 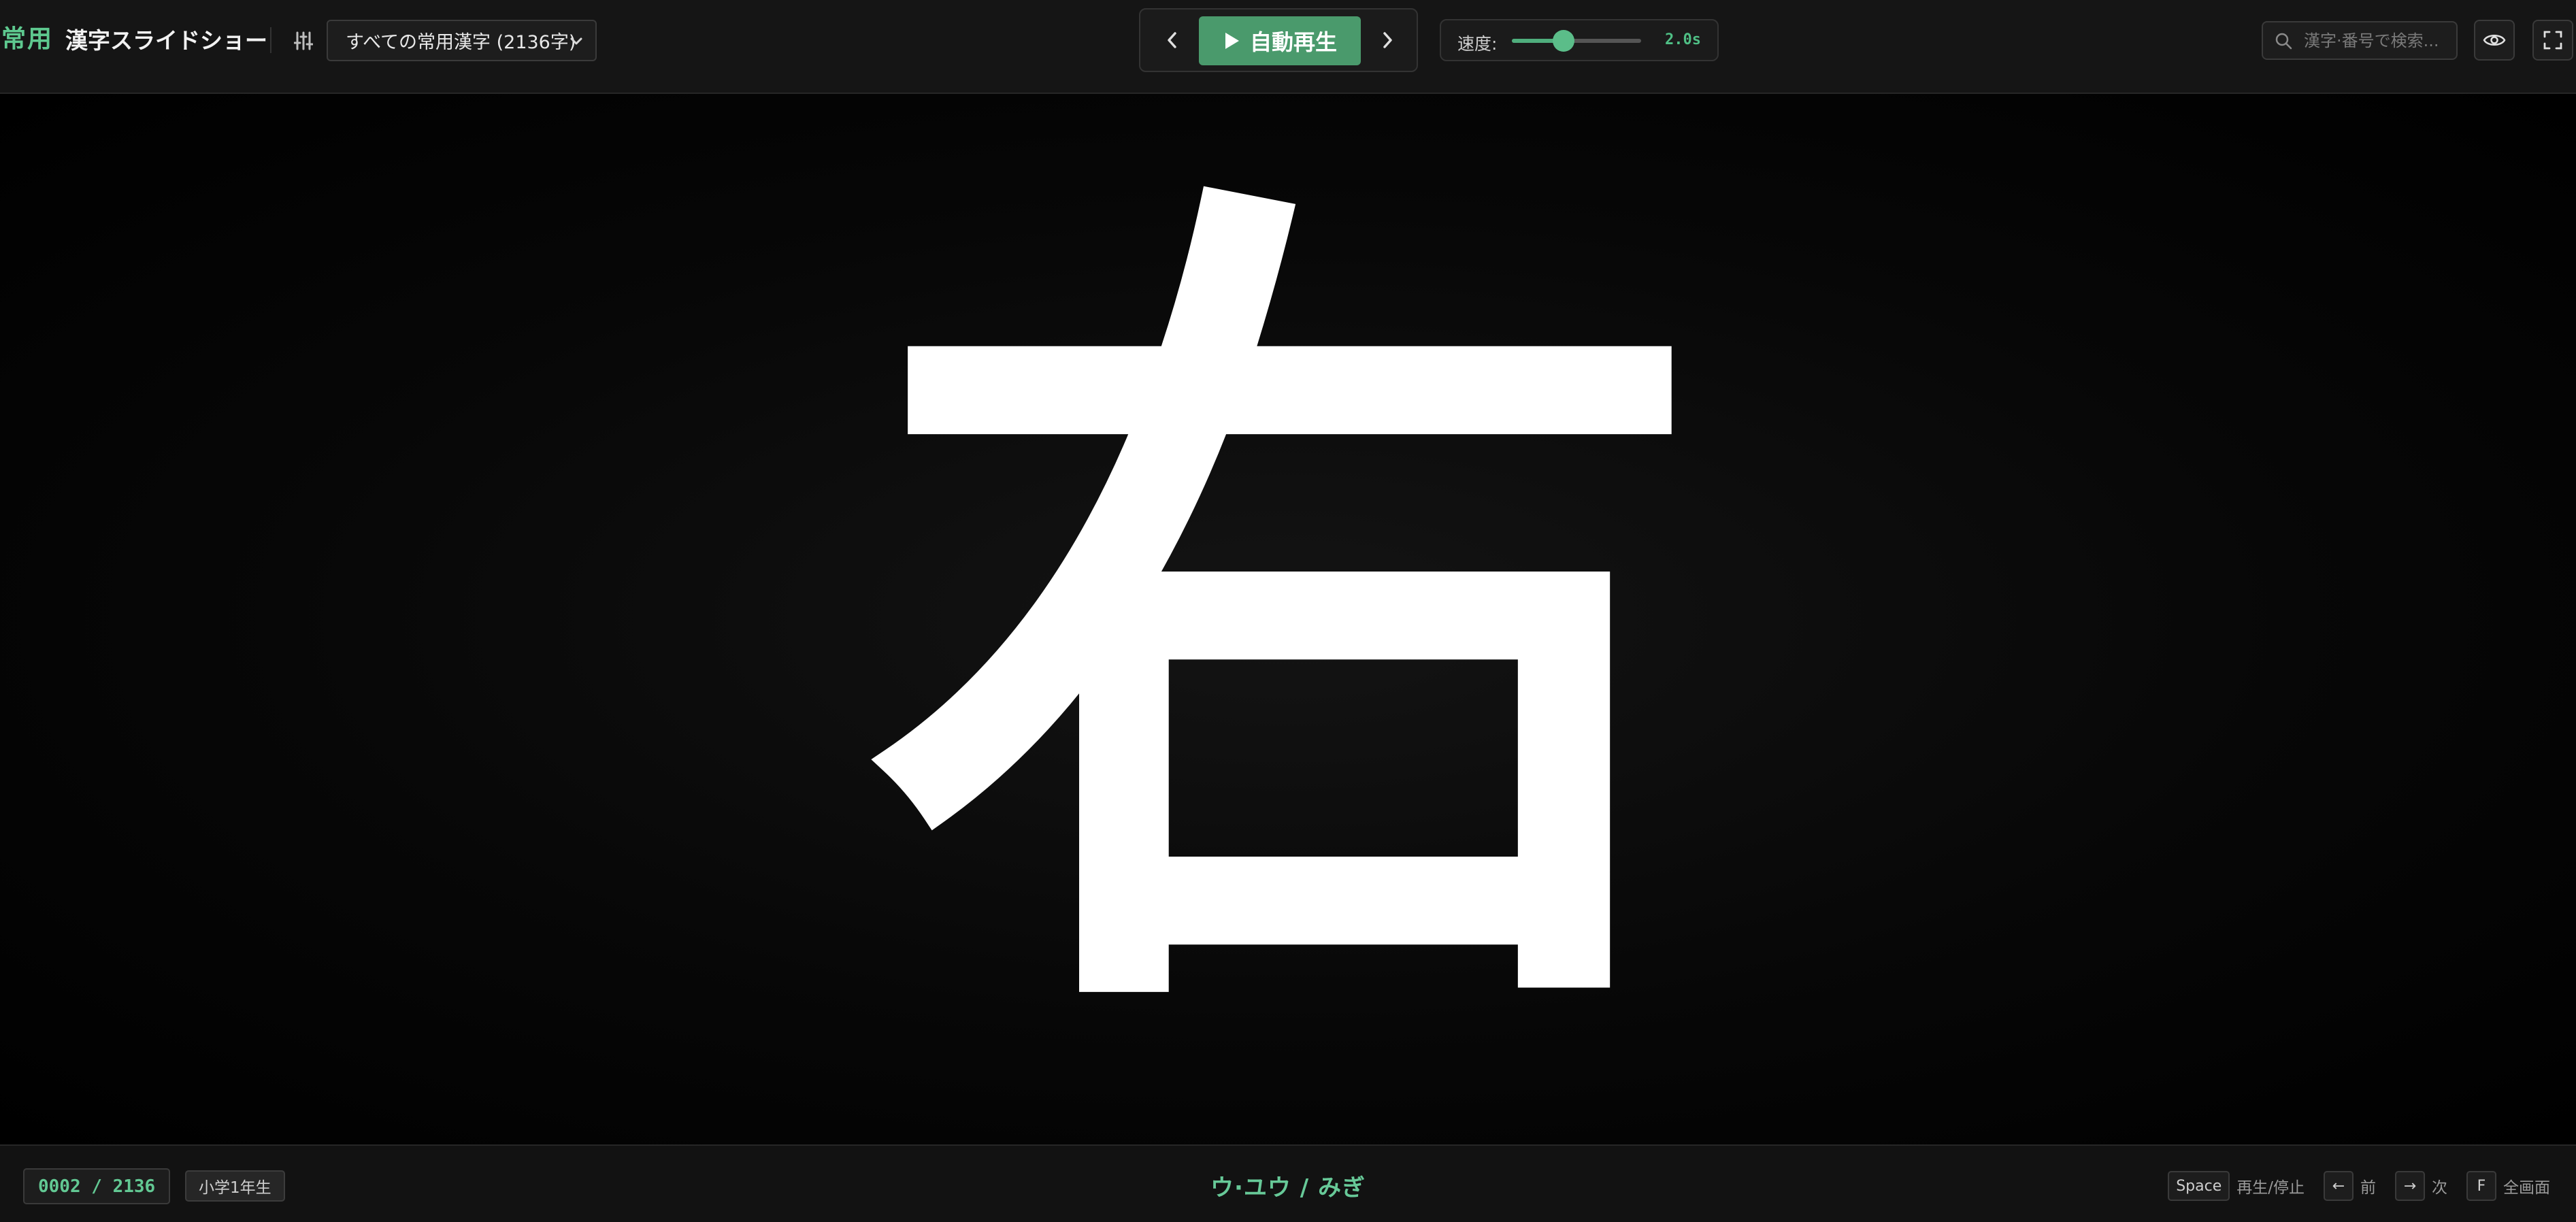 I want to click on shortcut-label: 次, so click(x=2439, y=1188).